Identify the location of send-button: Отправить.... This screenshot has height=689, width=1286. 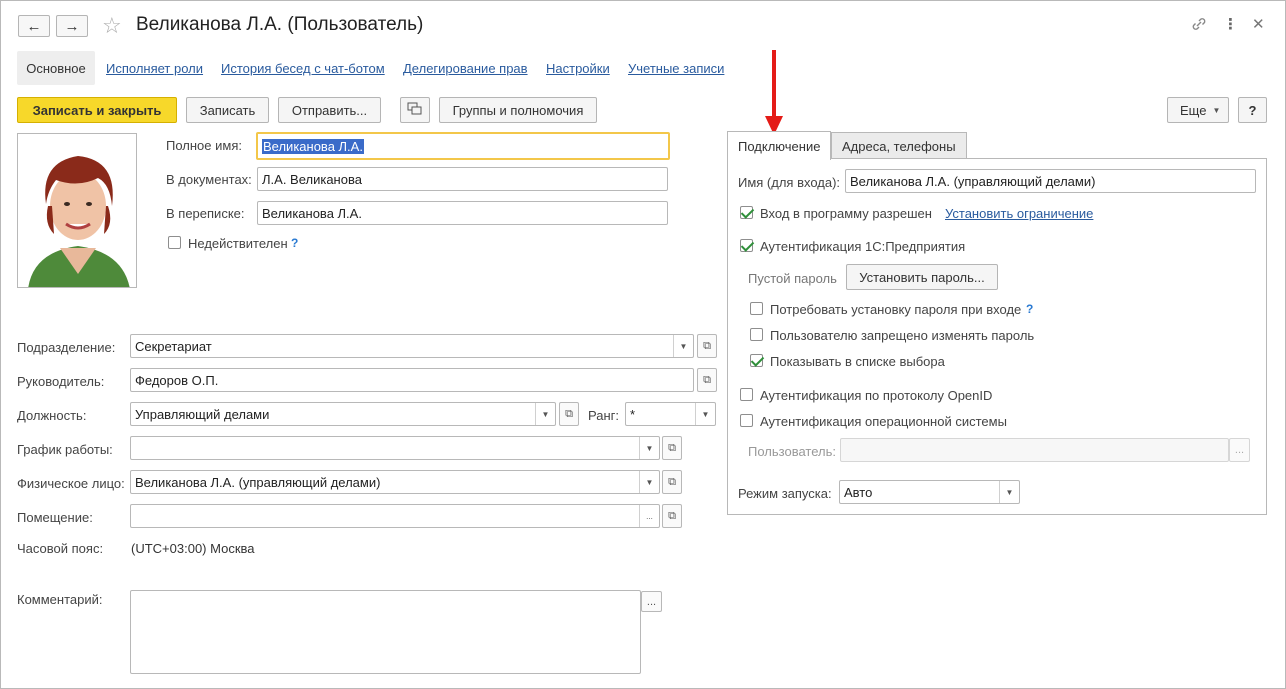
(329, 110).